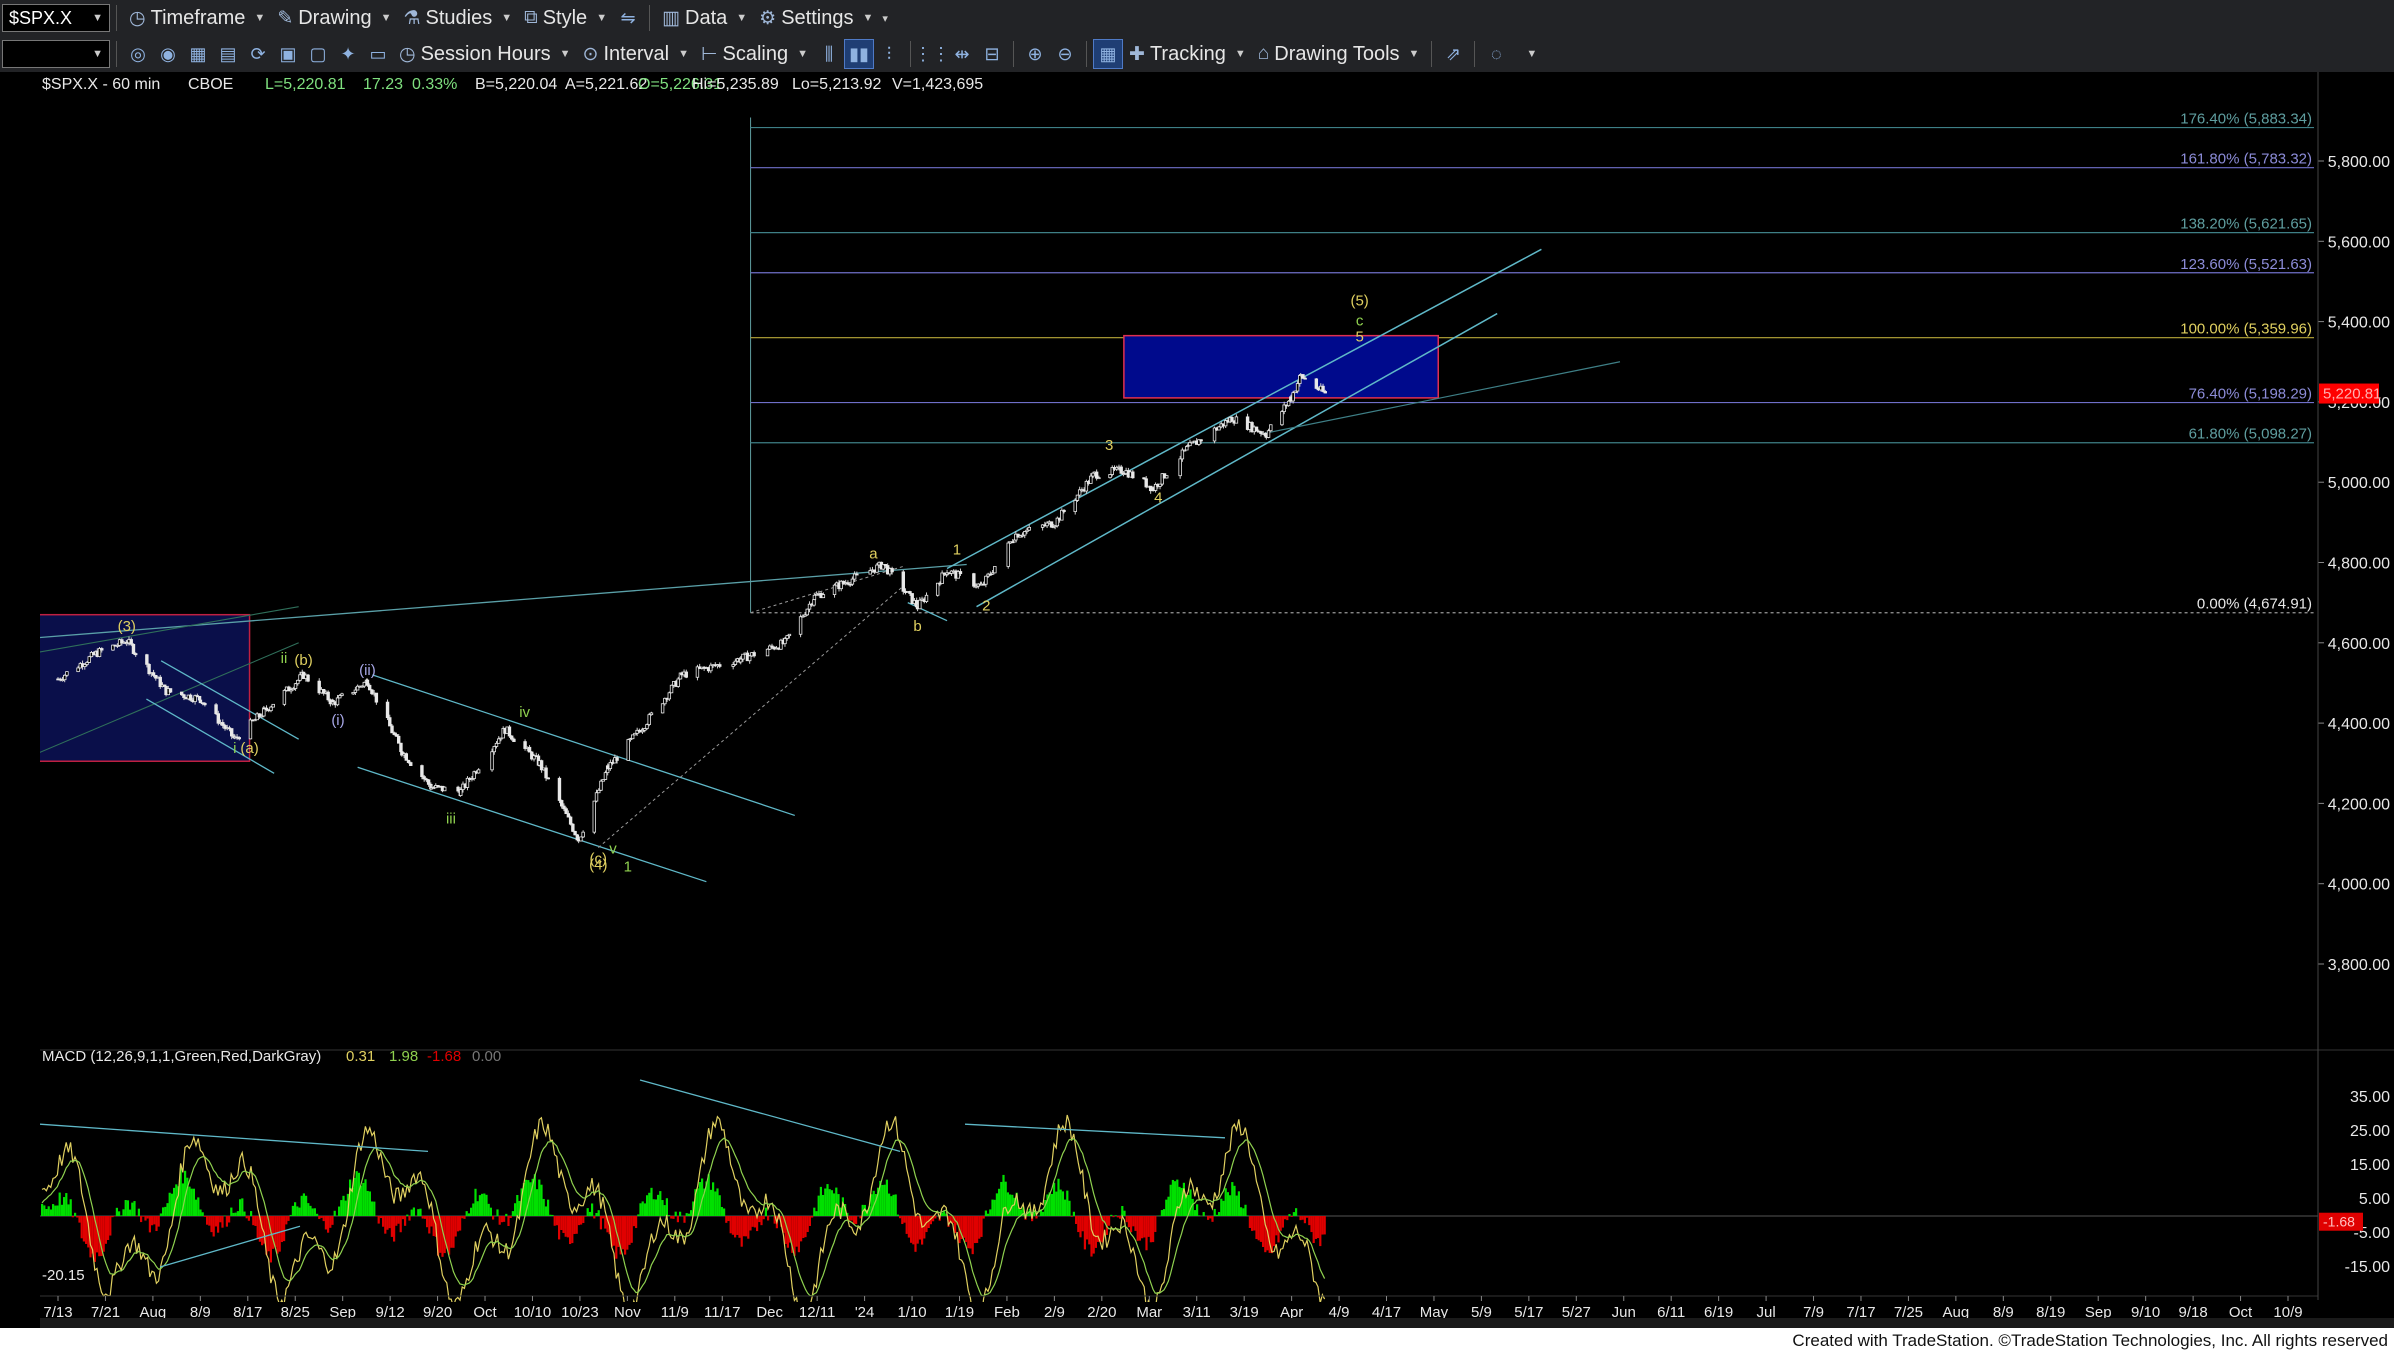  What do you see at coordinates (2367, 1267) in the screenshot?
I see `macd-tick-label: -15.00` at bounding box center [2367, 1267].